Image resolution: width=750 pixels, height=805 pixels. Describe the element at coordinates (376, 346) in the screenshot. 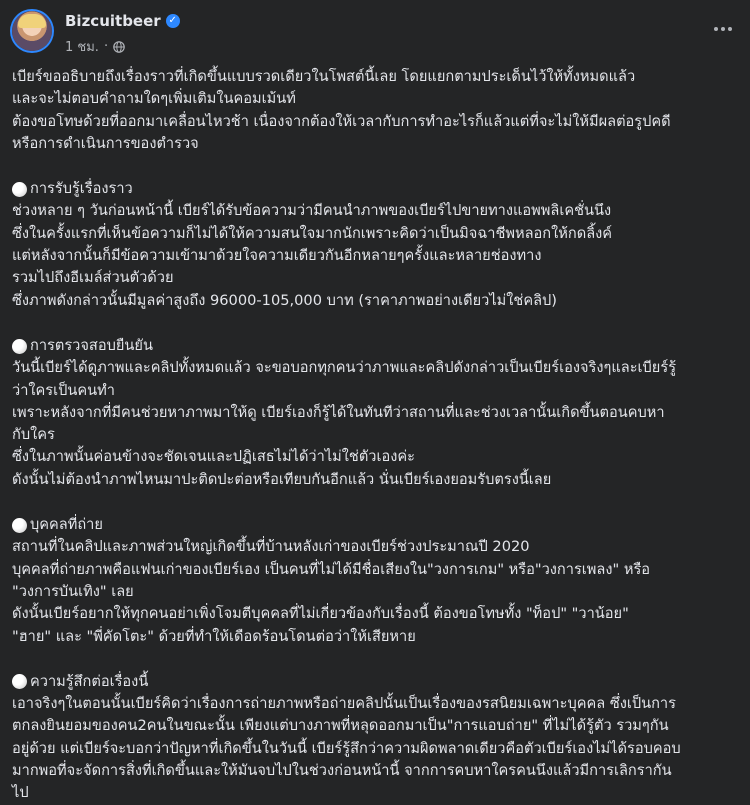

I see `section-heading: การตรวจสอบยืนยัน` at that location.